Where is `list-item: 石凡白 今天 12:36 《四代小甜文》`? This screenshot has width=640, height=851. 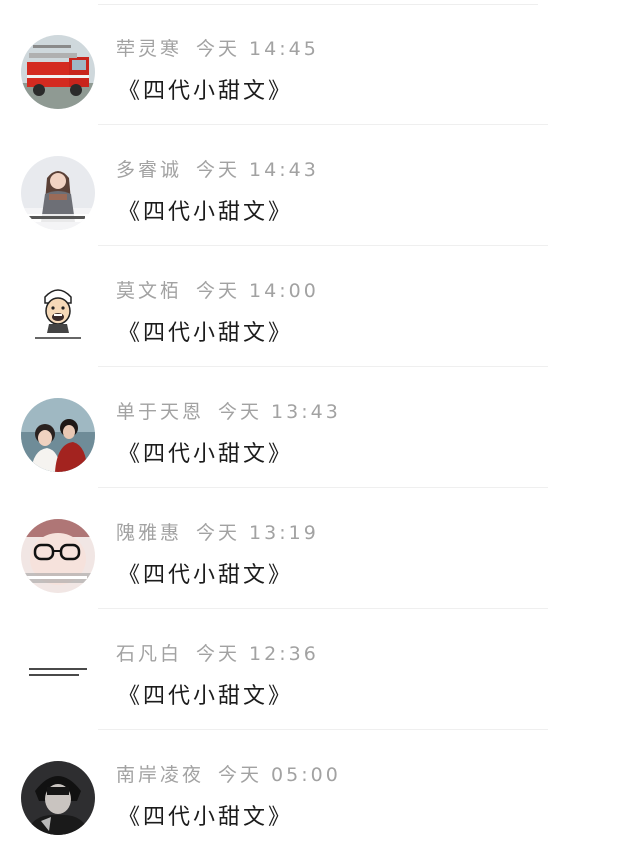
list-item: 石凡白 今天 12:36 《四代小甜文》 is located at coordinates (320, 669).